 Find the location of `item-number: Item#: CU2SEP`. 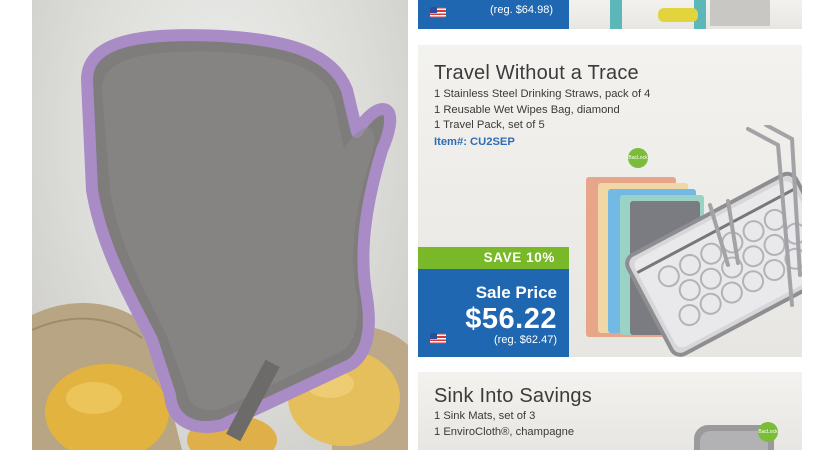

item-number: Item#: CU2SEP is located at coordinates (474, 142).